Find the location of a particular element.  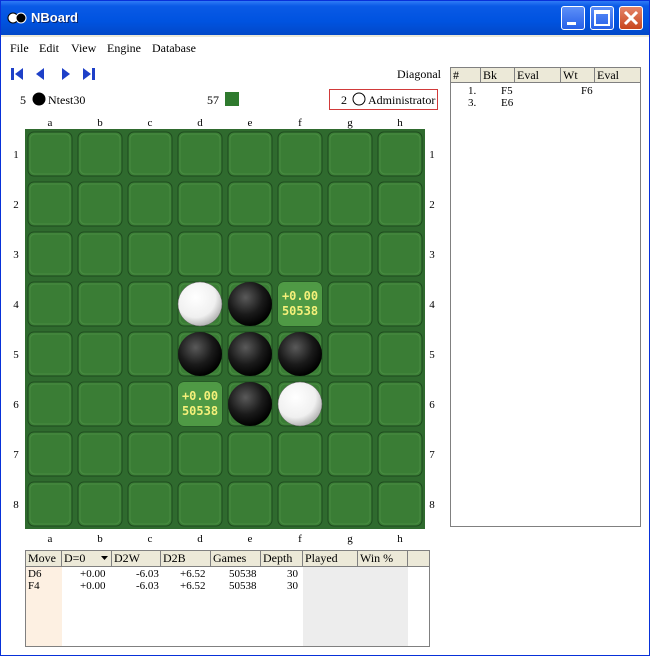

first-icon is located at coordinates (17, 74).